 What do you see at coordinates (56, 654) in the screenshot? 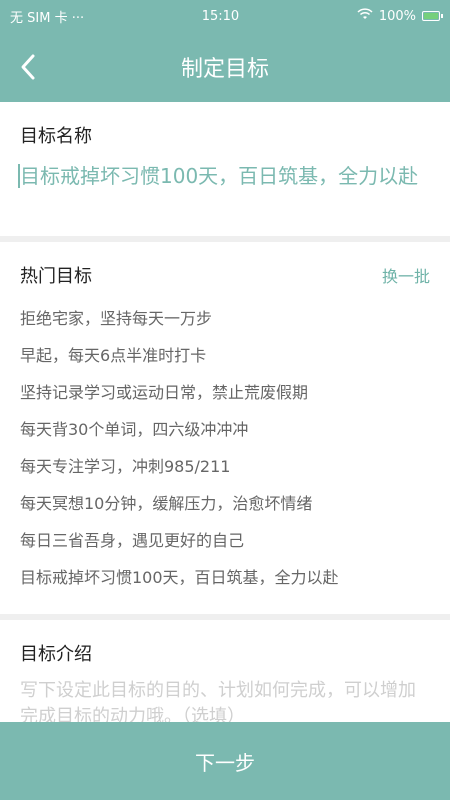
I see `goal-intro-label: 目标介绍` at bounding box center [56, 654].